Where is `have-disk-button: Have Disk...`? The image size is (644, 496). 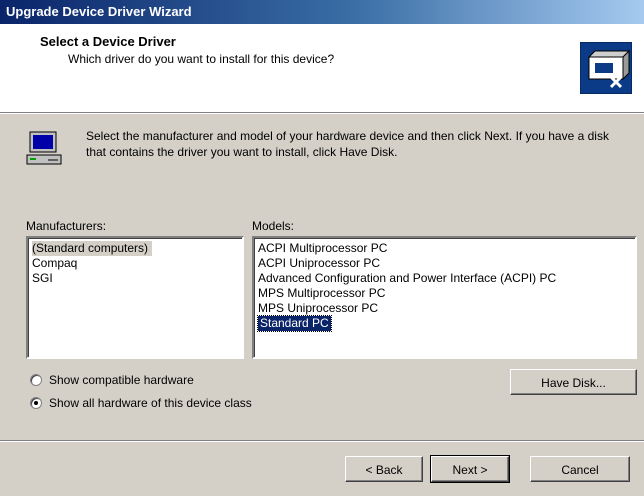 have-disk-button: Have Disk... is located at coordinates (573, 382).